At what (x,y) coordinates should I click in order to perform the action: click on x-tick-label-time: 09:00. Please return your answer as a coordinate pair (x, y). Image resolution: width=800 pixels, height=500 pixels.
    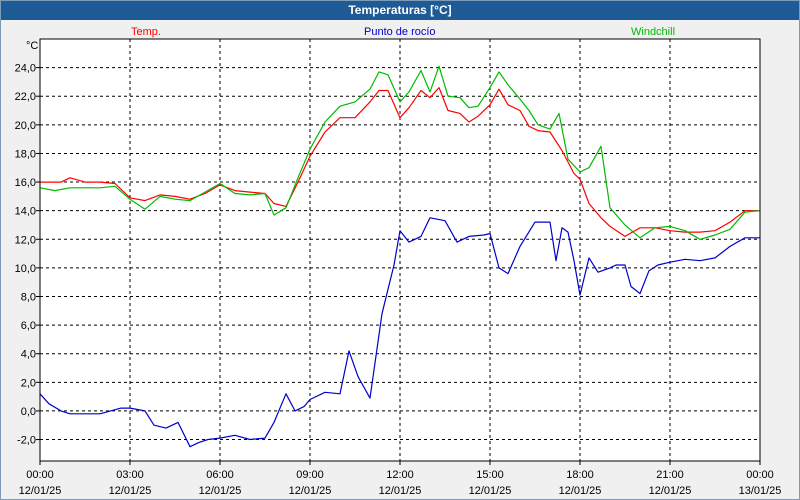
    Looking at the image, I should click on (310, 475).